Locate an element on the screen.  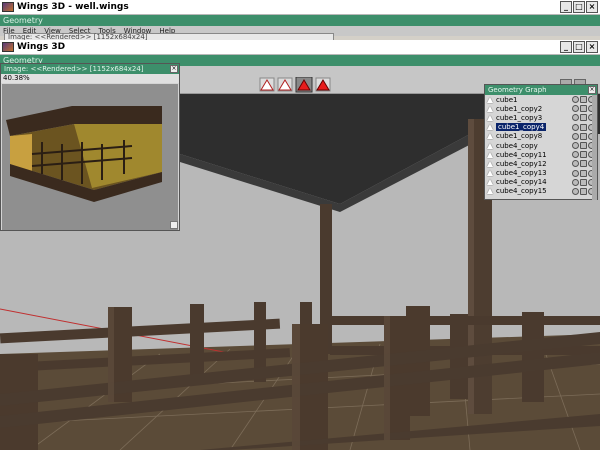
zoom-level: 40.38% is located at coordinates (90, 78).